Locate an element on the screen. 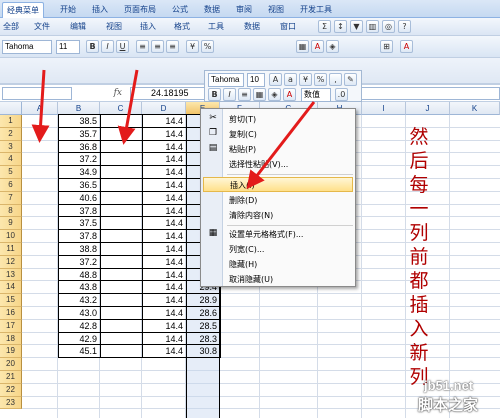 The image size is (500, 418). align-center-icon: ≡ is located at coordinates (157, 46).